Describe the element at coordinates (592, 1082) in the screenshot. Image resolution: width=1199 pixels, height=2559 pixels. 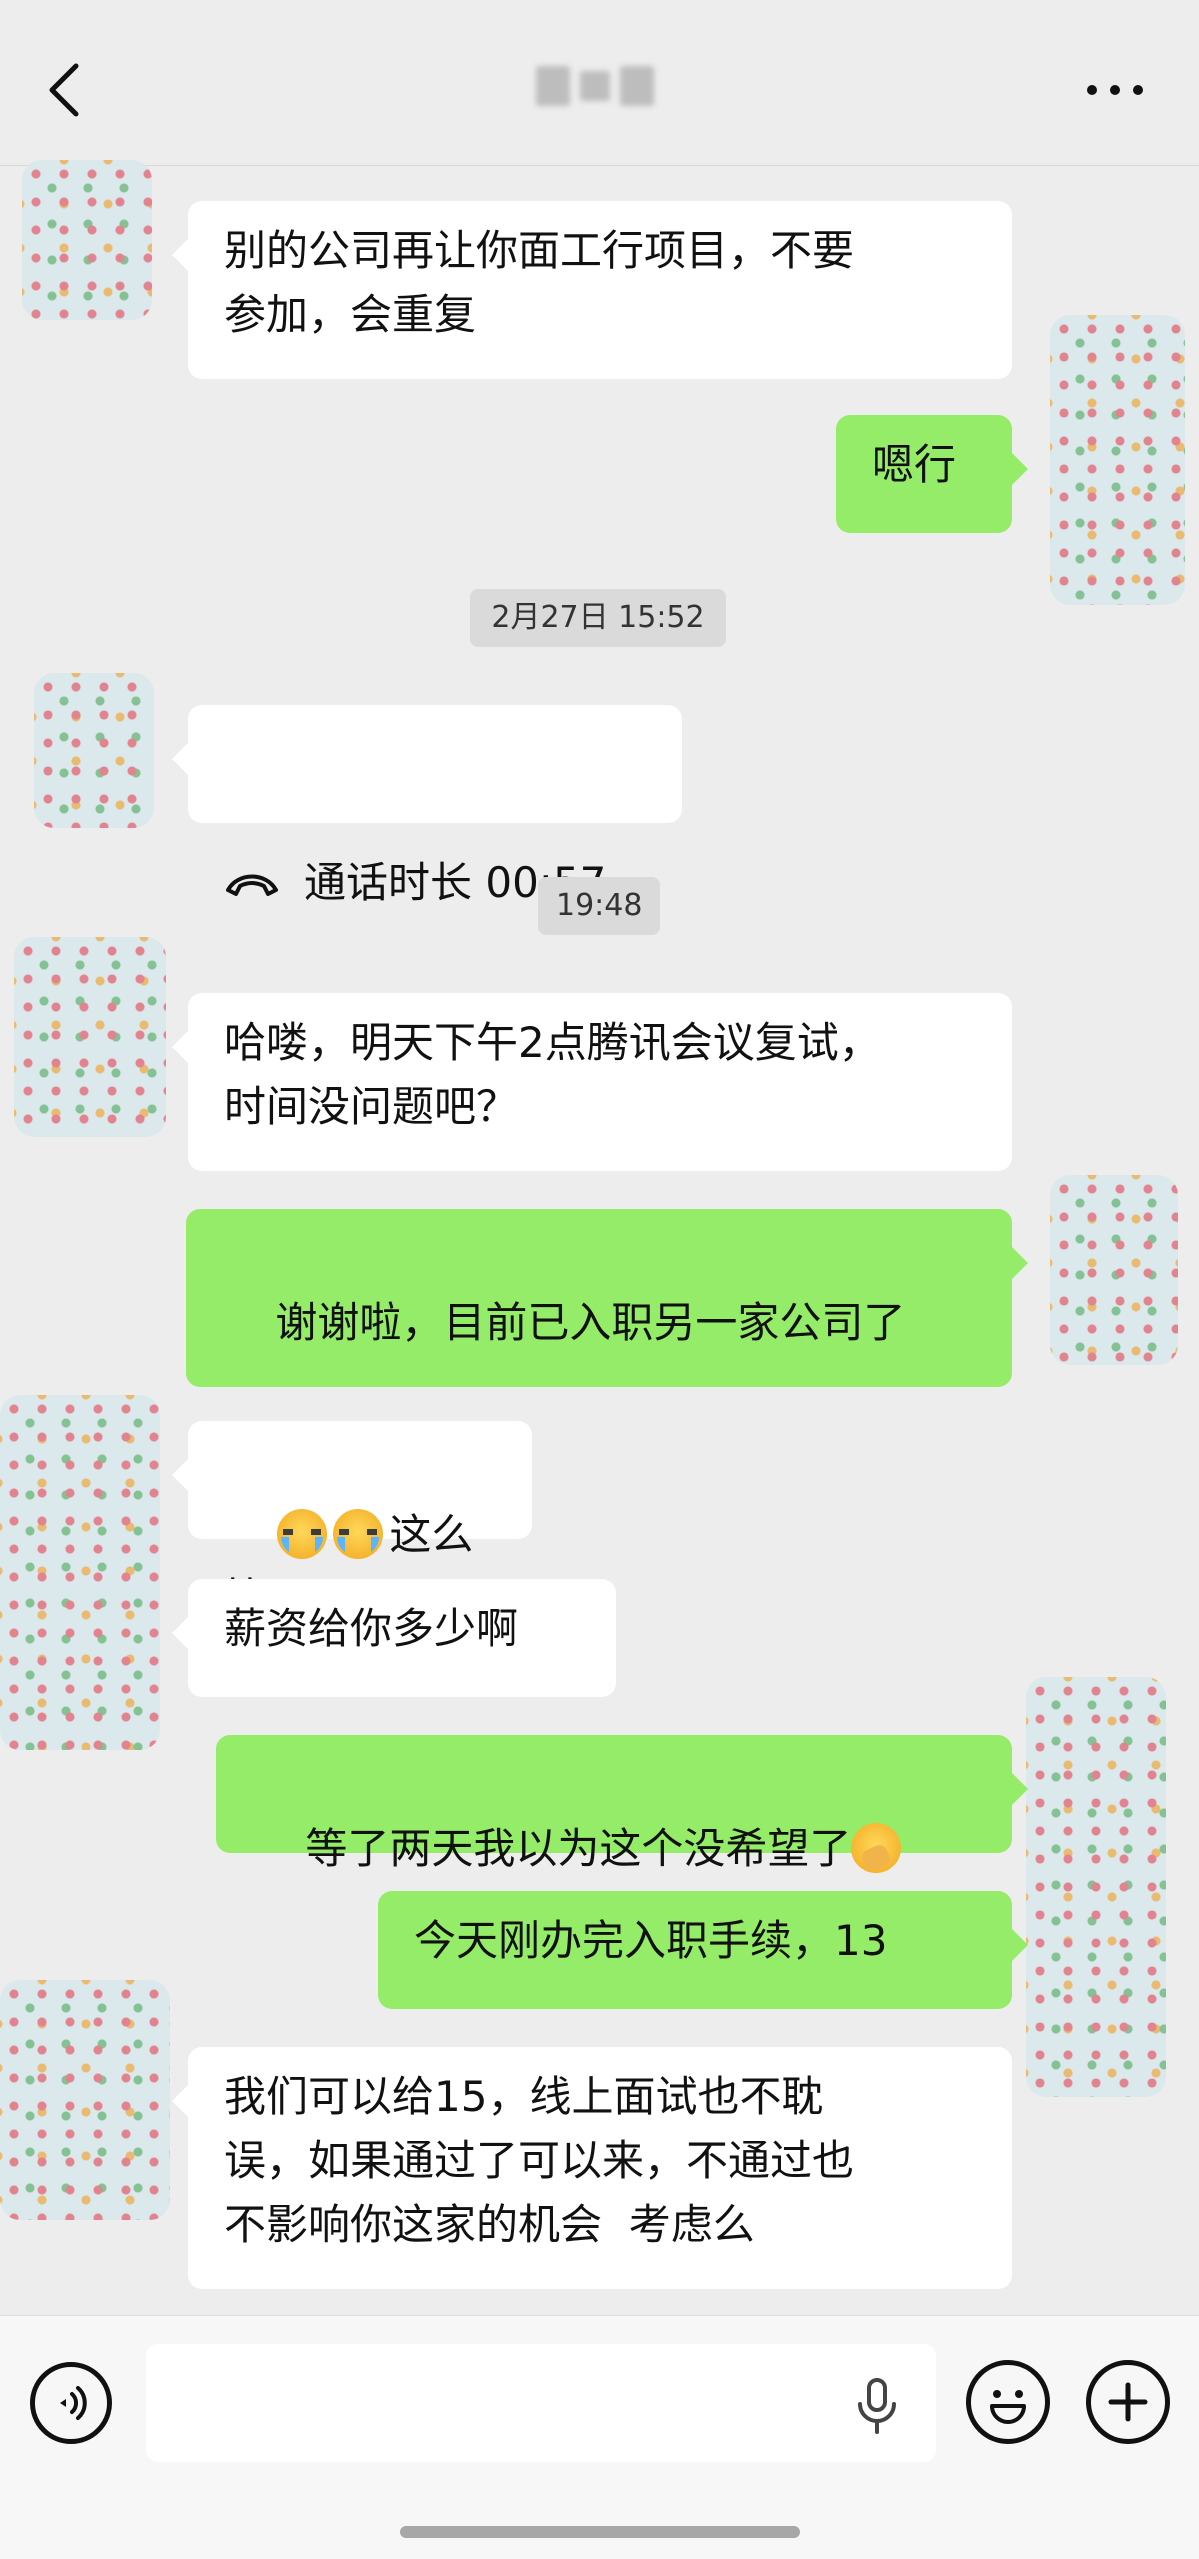
I see `incoming-message: 哈喽，明天下午2点腾讯会议复试， 时间没问题吧？` at that location.